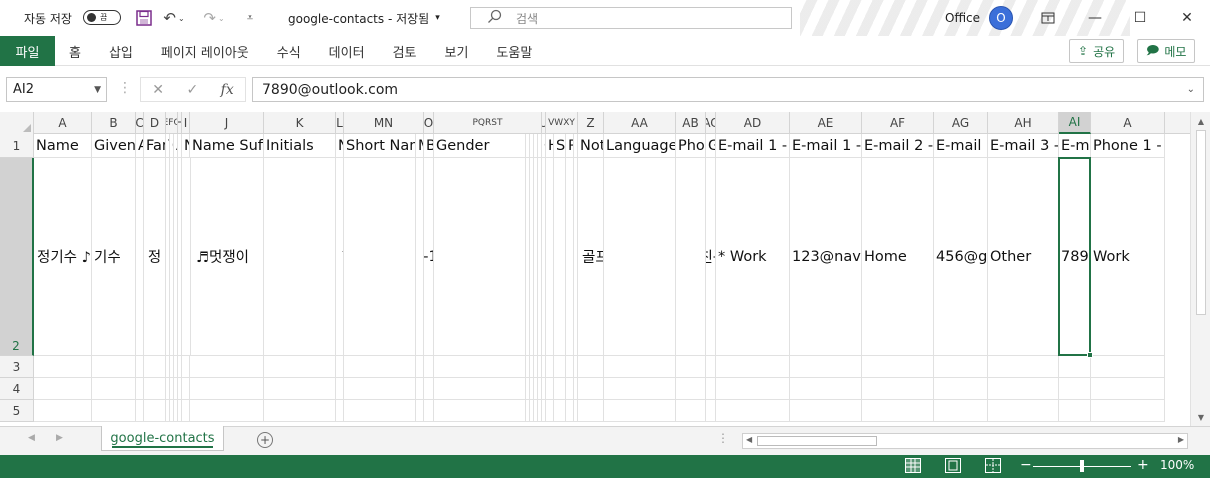 Image resolution: width=1210 pixels, height=478 pixels. I want to click on tab-splitter-icon: ⋮, so click(723, 438).